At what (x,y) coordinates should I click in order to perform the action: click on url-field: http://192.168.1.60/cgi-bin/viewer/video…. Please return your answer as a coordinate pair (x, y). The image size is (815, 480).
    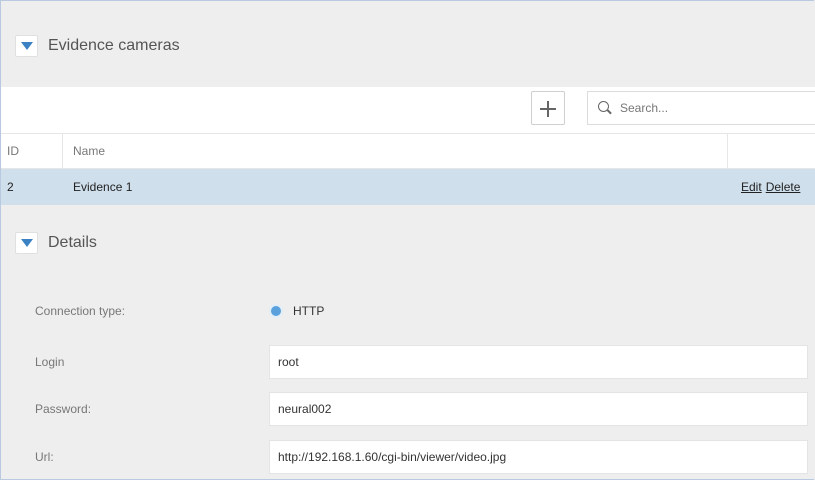
    Looking at the image, I should click on (538, 457).